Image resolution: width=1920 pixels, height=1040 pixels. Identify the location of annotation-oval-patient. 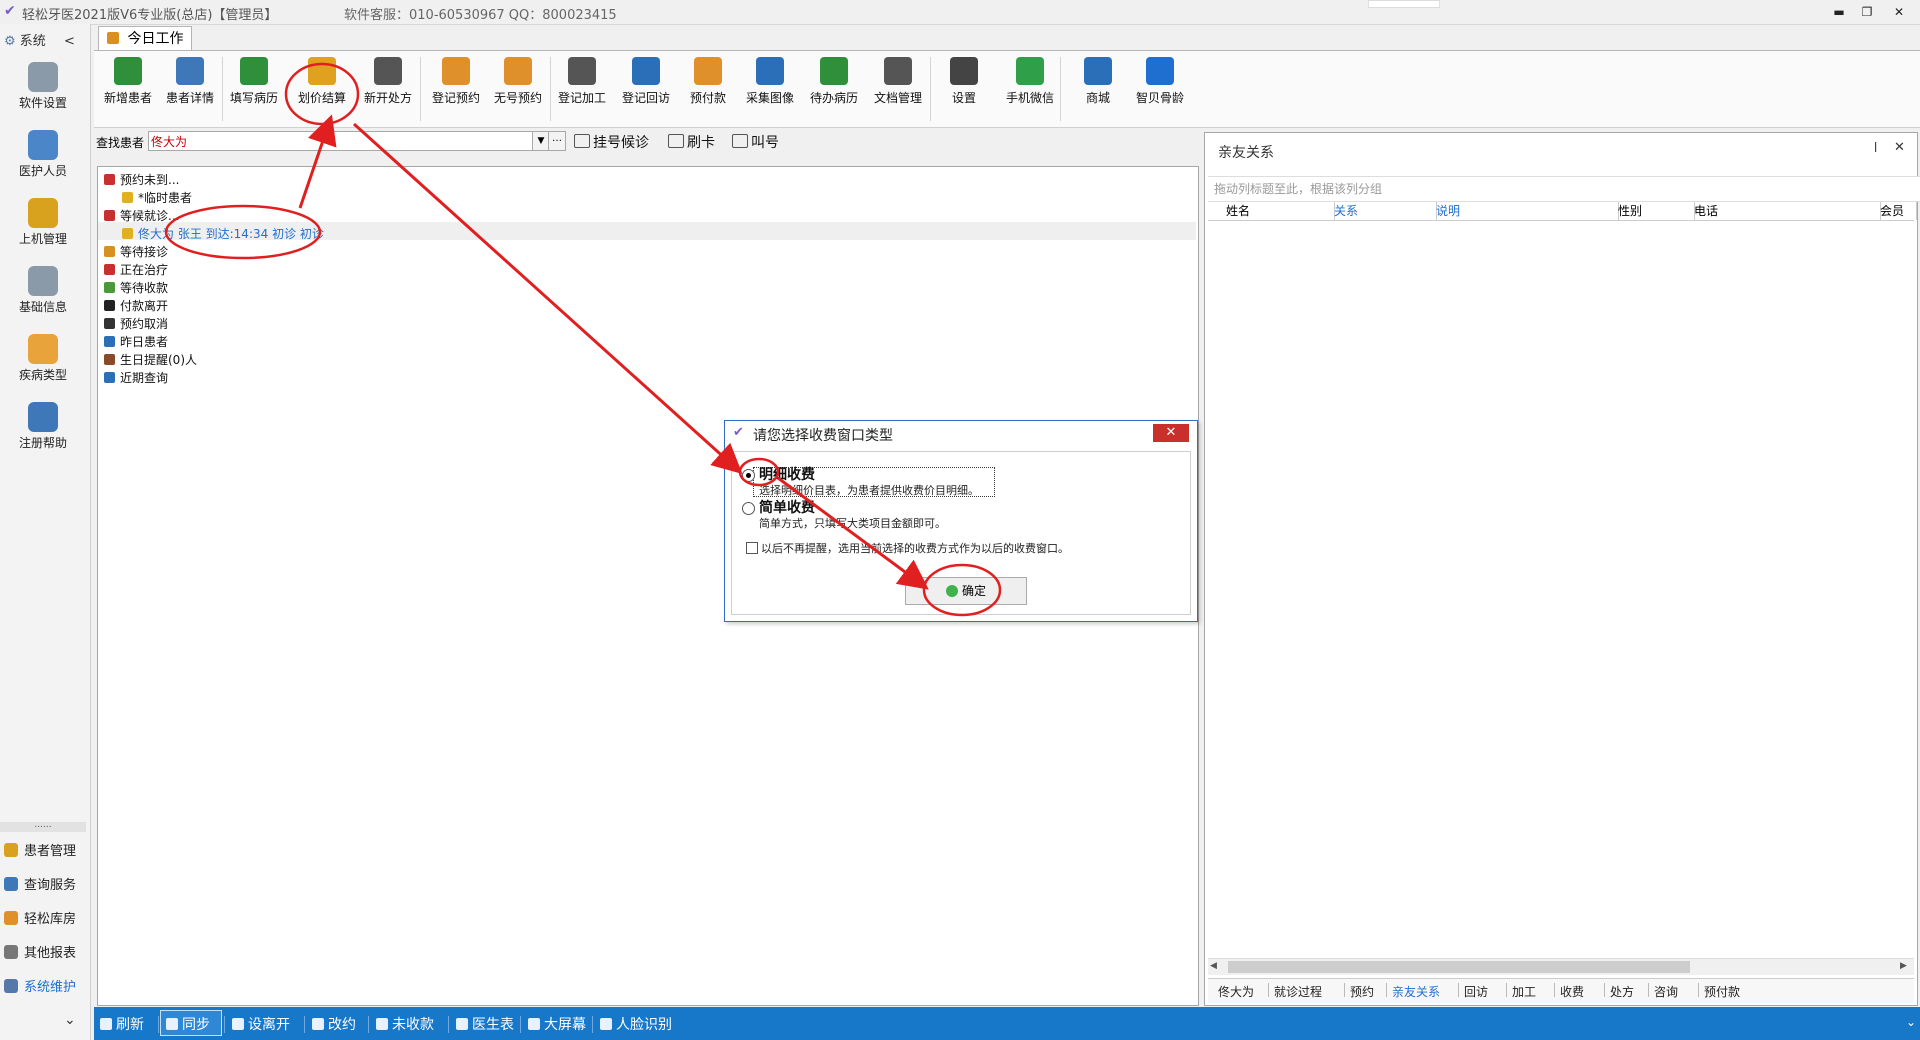
(243, 232).